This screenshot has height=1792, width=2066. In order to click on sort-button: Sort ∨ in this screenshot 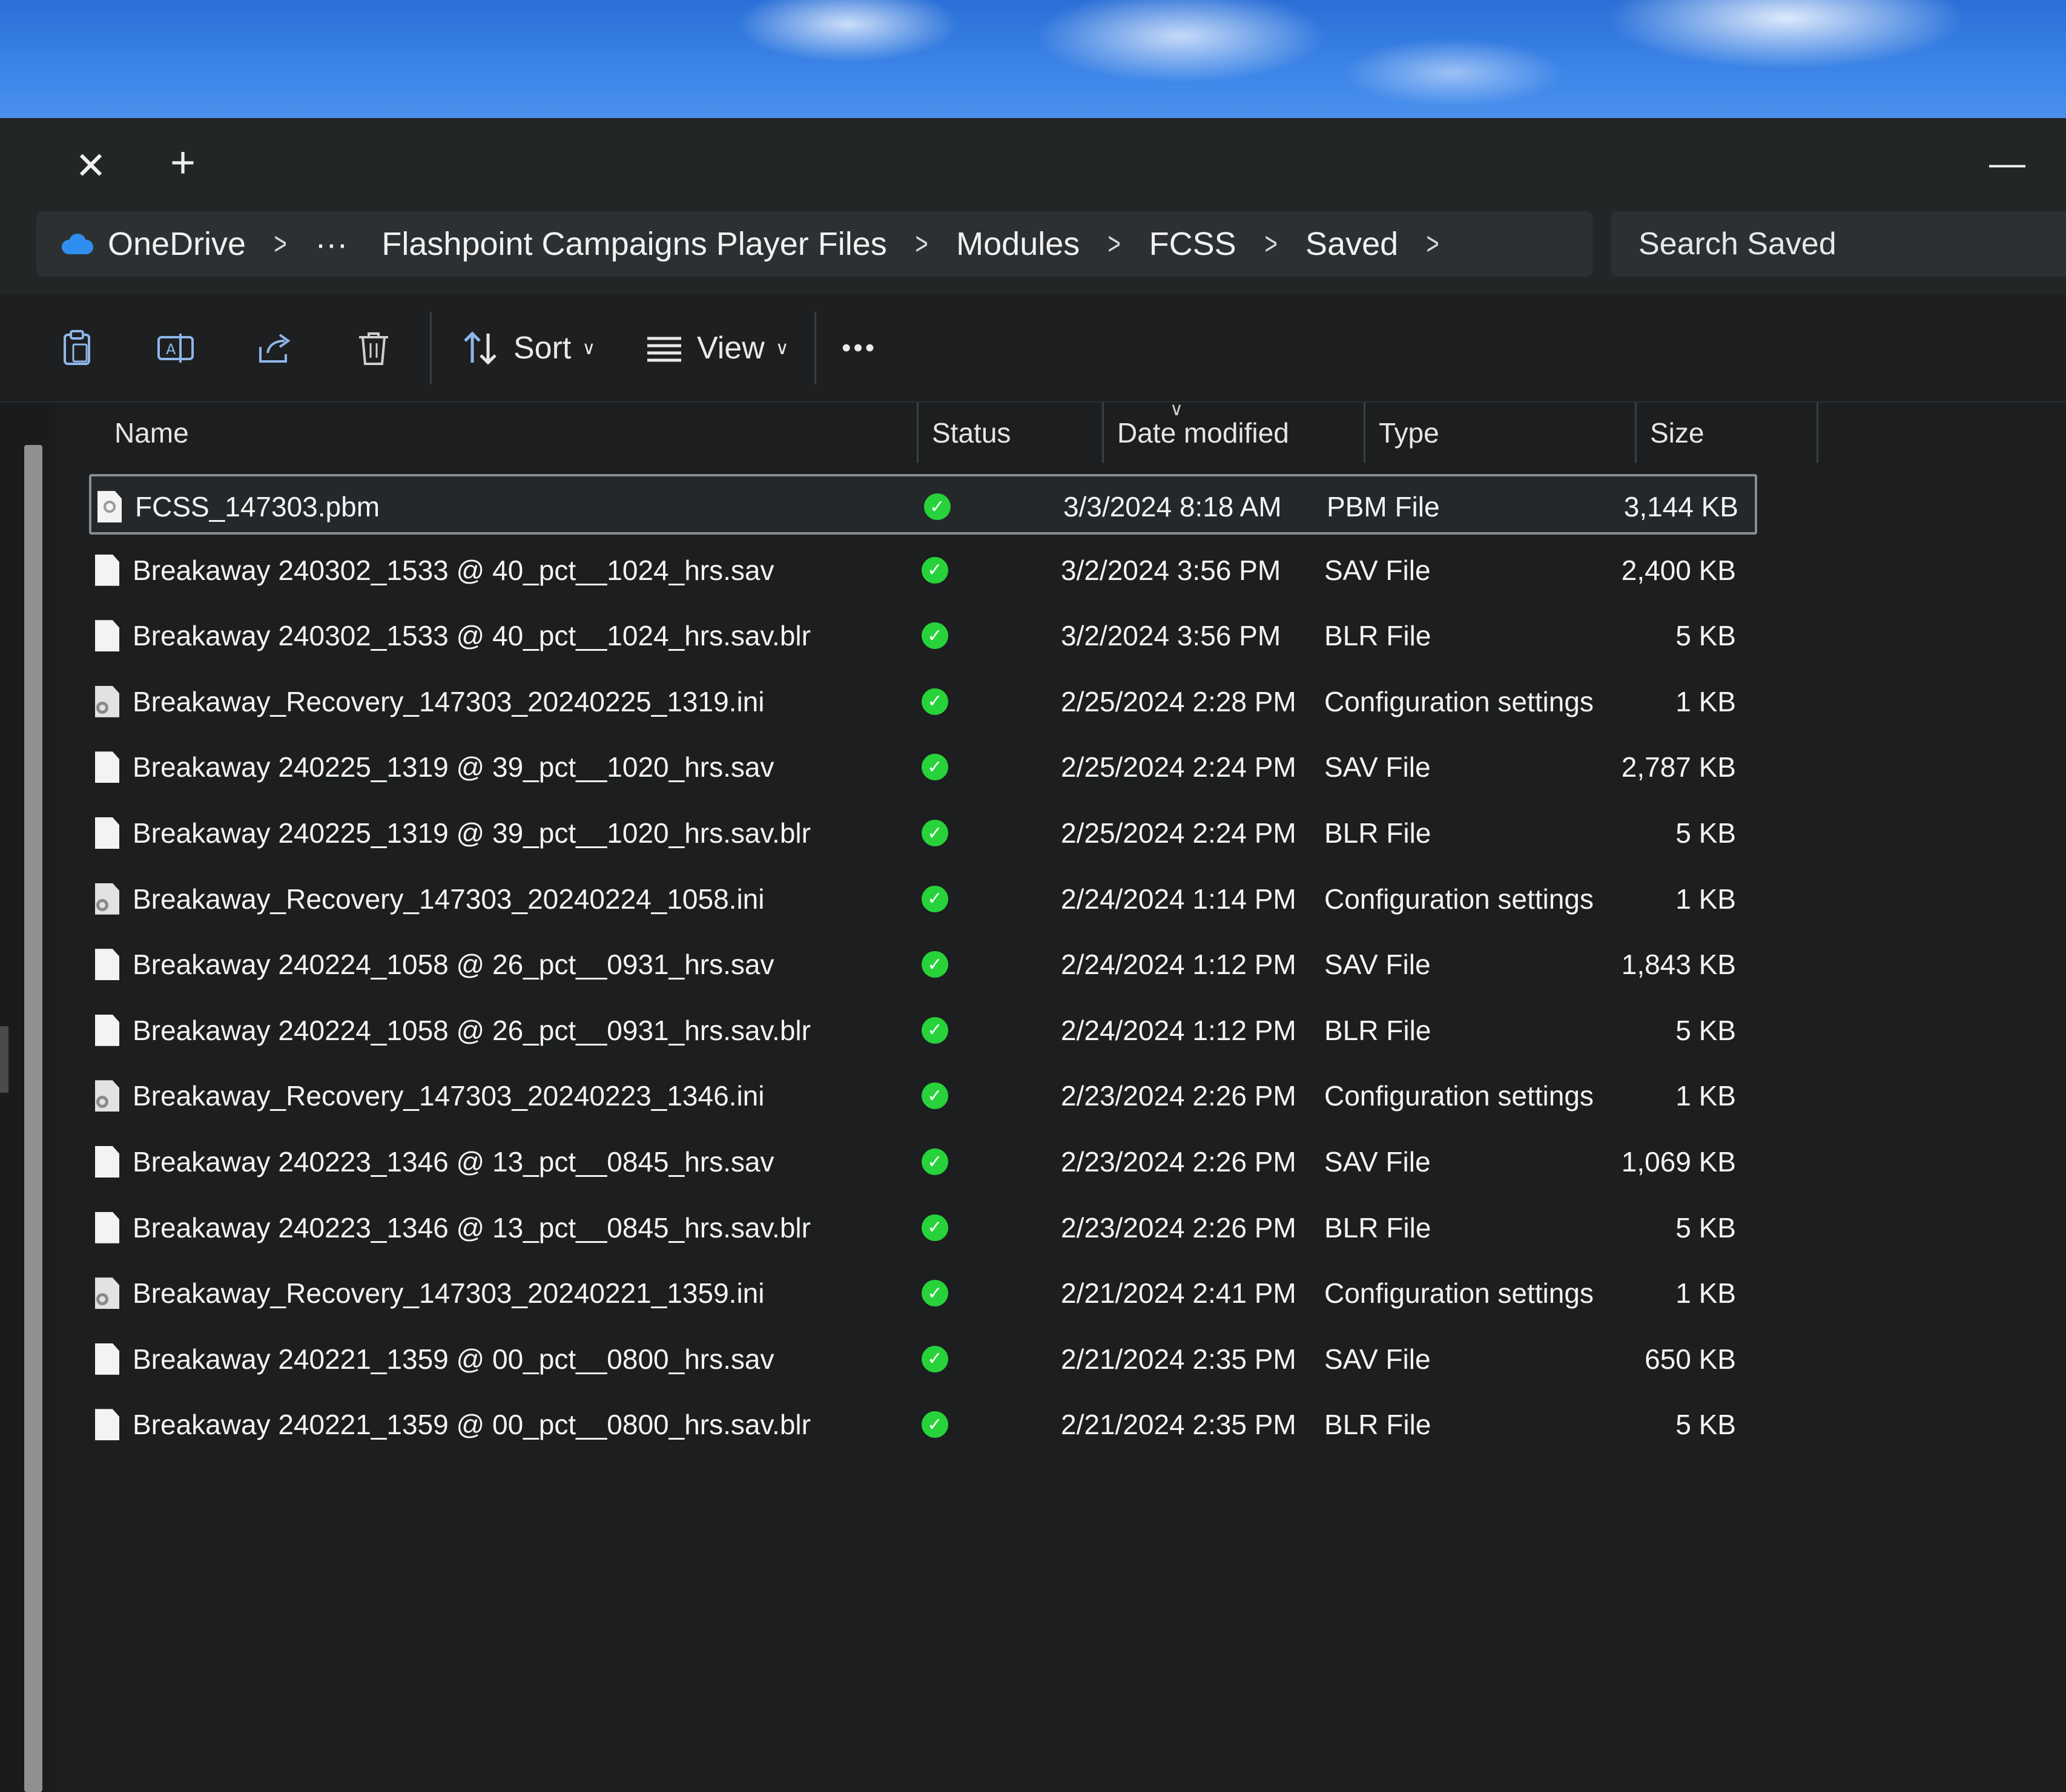, I will do `click(528, 348)`.